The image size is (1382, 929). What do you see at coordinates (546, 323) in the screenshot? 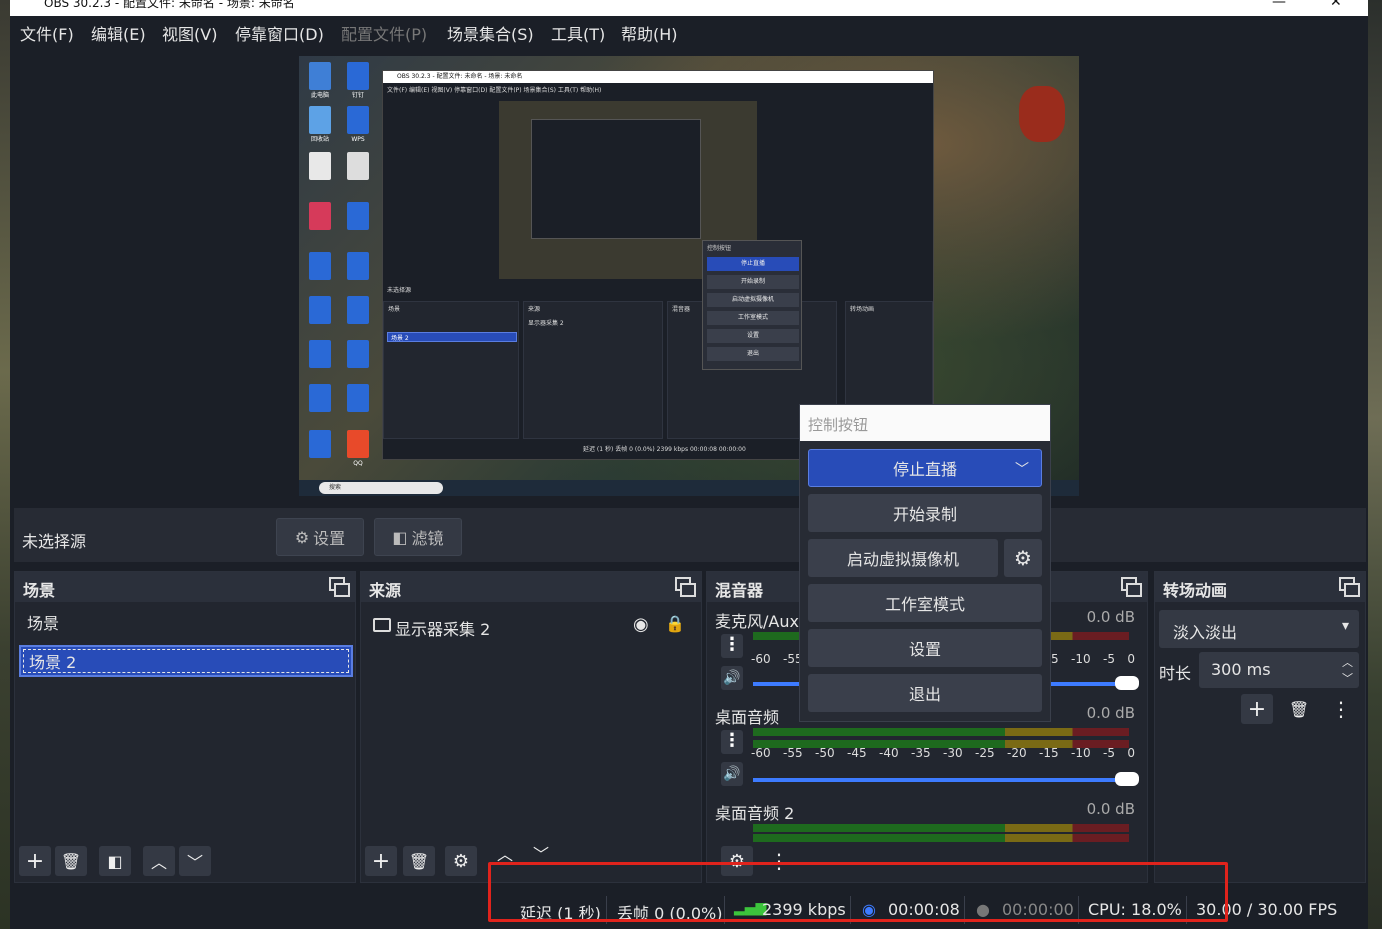
I see `nested-source-item: 显示器采集 2` at bounding box center [546, 323].